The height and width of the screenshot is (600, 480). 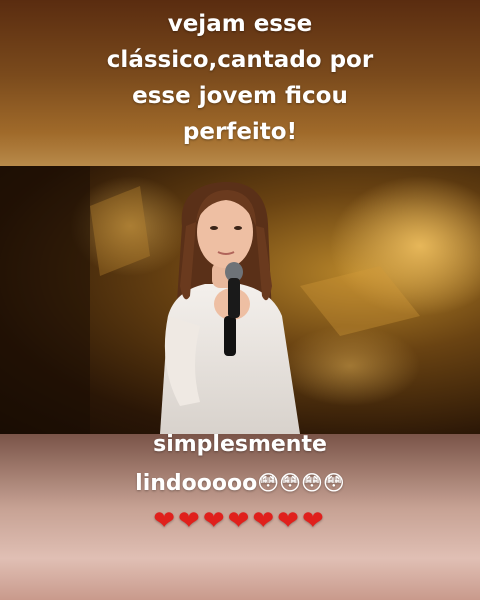 I want to click on bottom-caption-word: lindooooo, so click(x=196, y=483).